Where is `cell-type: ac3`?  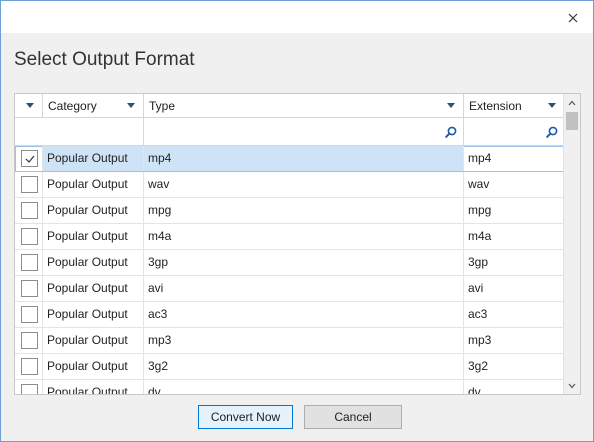
cell-type: ac3 is located at coordinates (304, 314).